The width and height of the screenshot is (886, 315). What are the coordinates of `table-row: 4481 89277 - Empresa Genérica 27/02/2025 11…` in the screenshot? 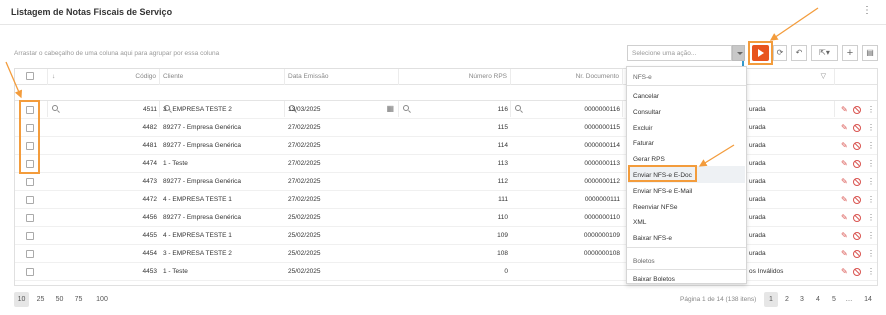 It's located at (446, 146).